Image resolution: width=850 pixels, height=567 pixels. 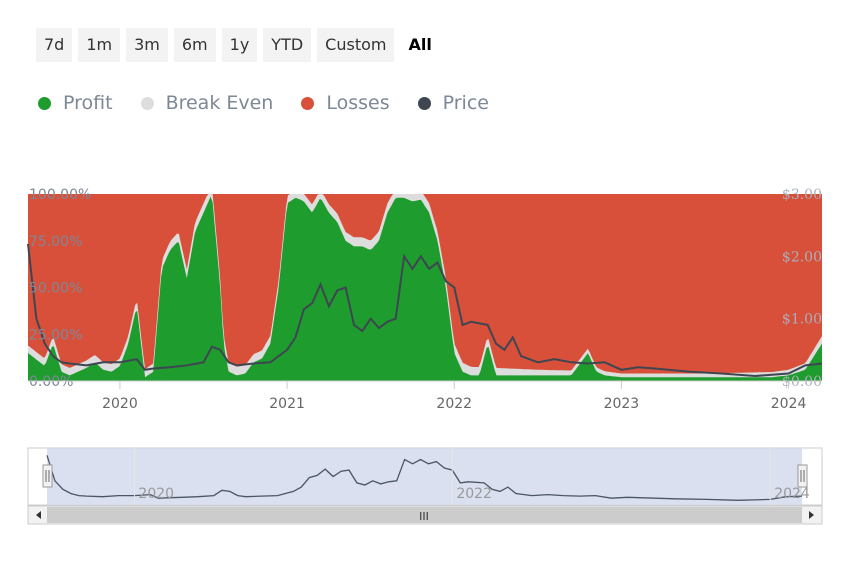 What do you see at coordinates (802, 320) in the screenshot?
I see `y-right-tick-label: $1.00` at bounding box center [802, 320].